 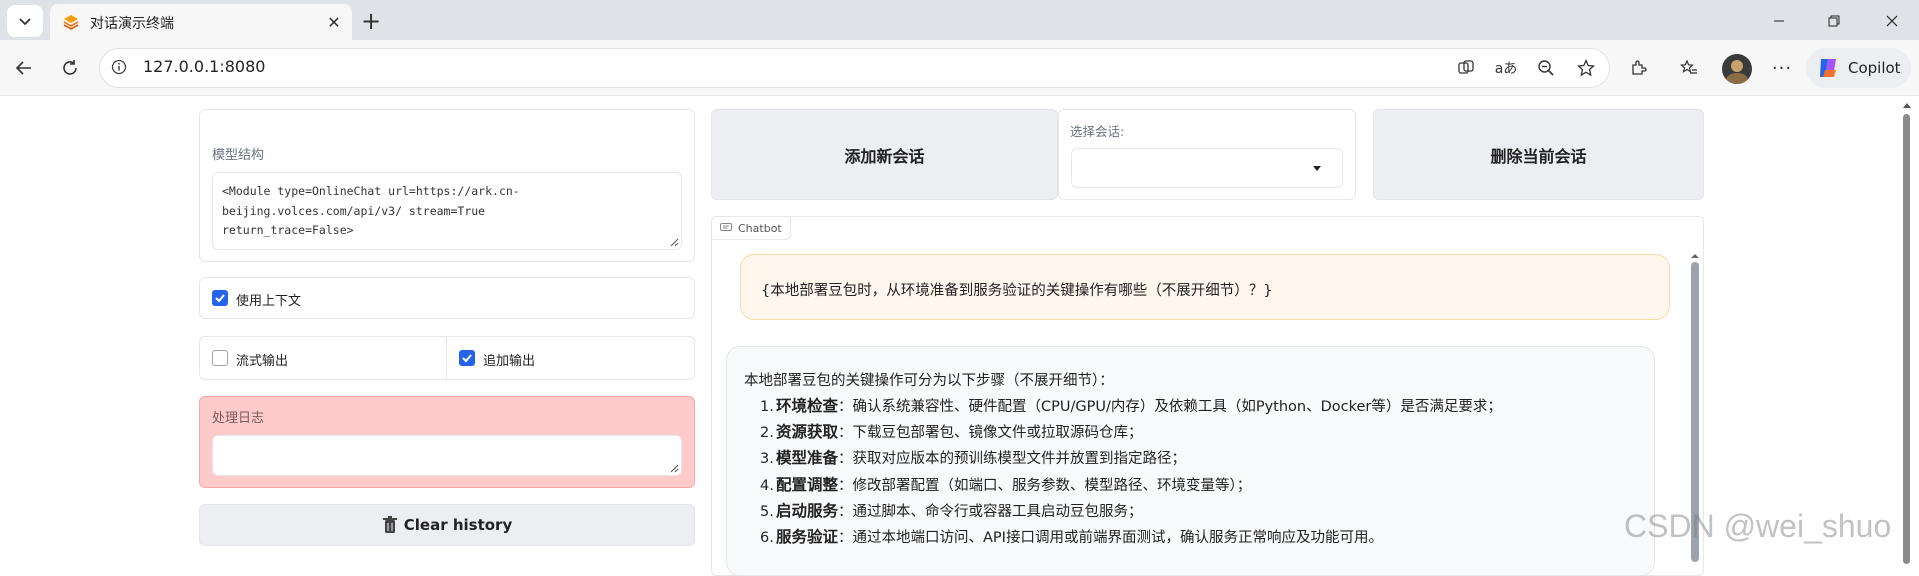 What do you see at coordinates (767, 407) in the screenshot?
I see `step-number: 1.` at bounding box center [767, 407].